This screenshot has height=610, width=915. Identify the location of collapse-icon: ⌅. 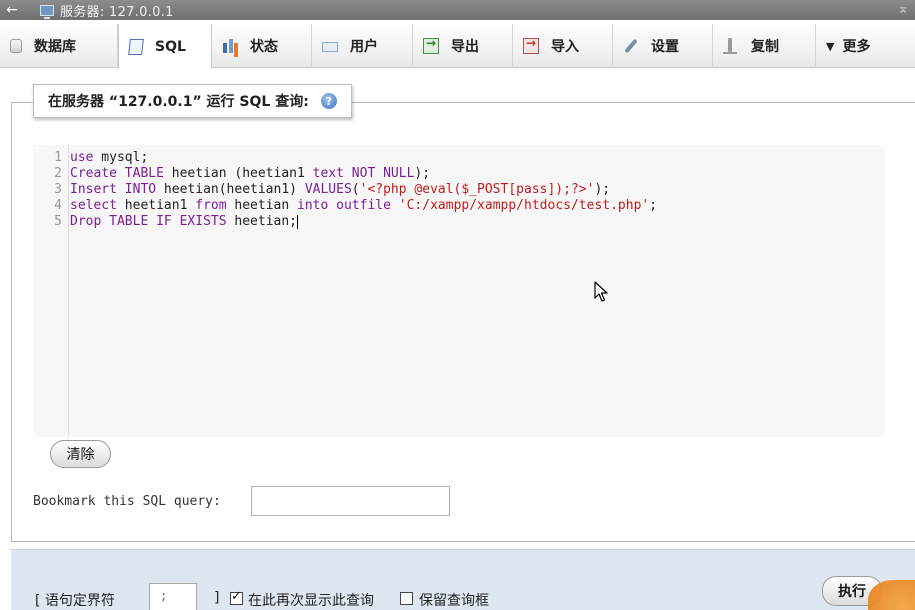
(903, 9).